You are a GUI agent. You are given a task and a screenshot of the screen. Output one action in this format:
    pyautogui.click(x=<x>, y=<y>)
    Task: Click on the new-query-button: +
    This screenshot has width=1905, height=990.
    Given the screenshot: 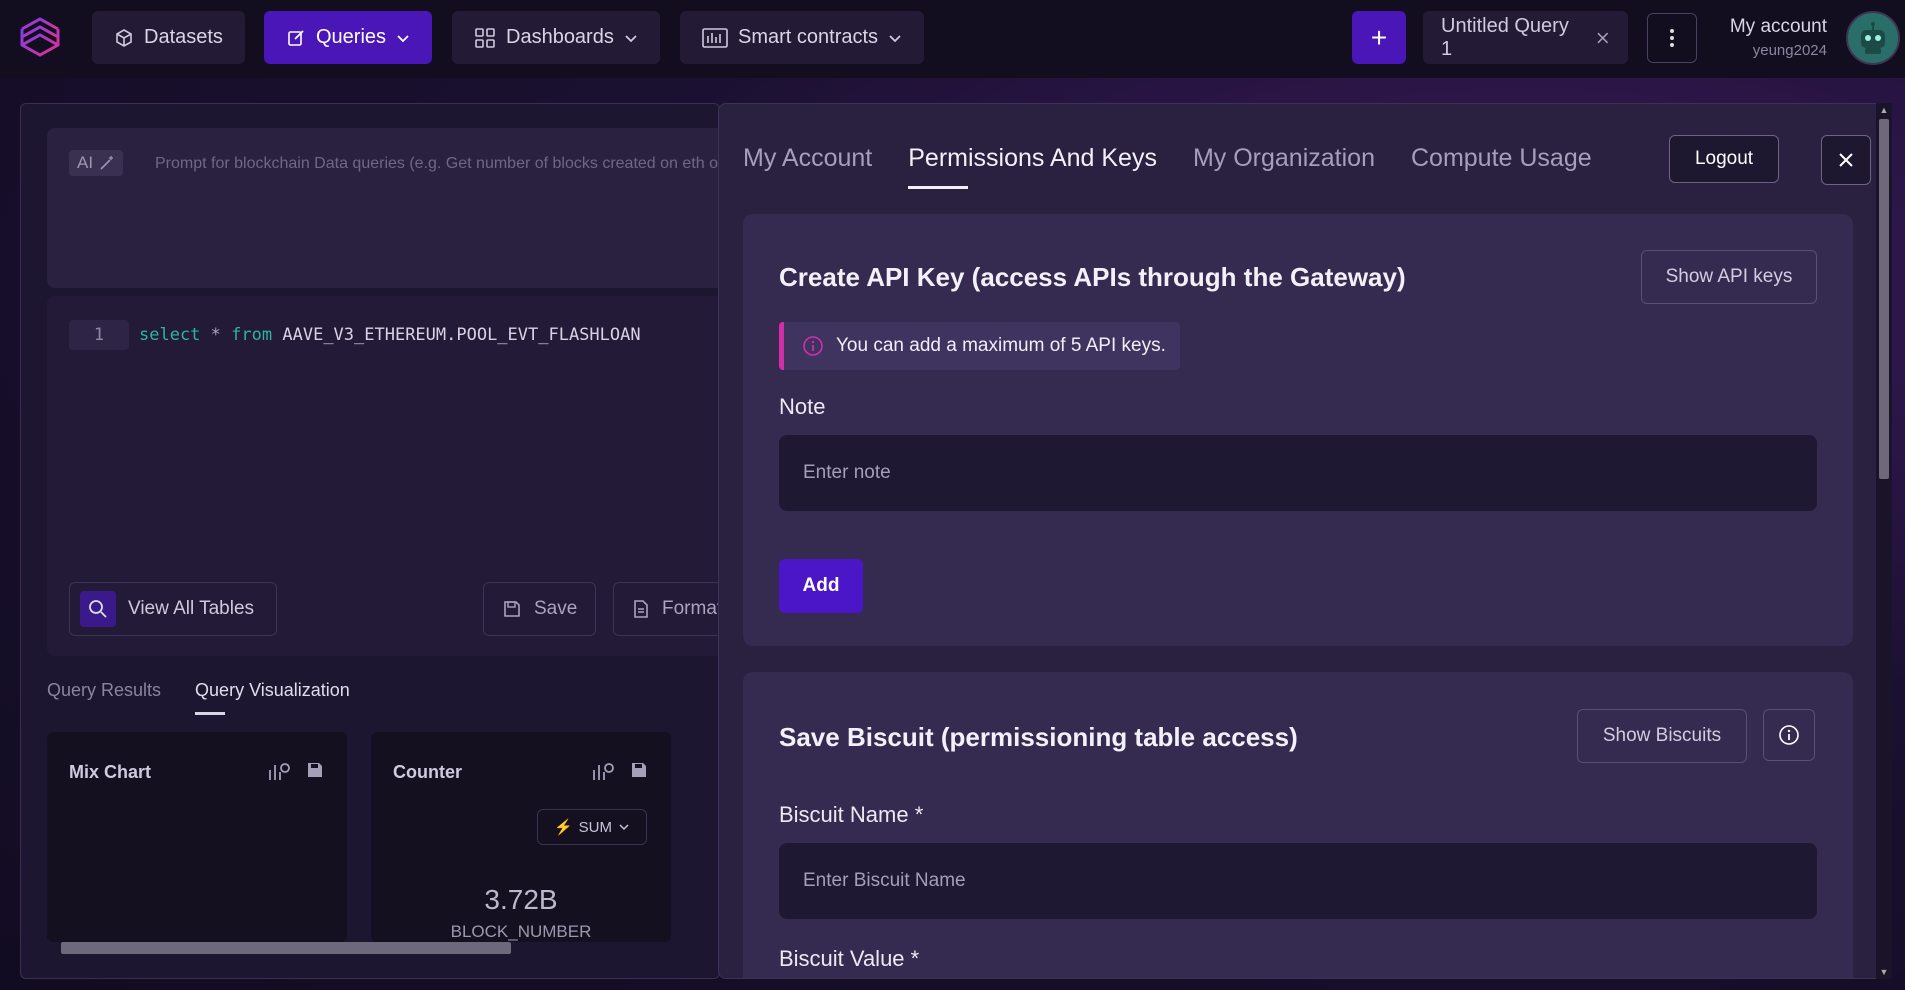 What is the action you would take?
    pyautogui.click(x=1379, y=37)
    